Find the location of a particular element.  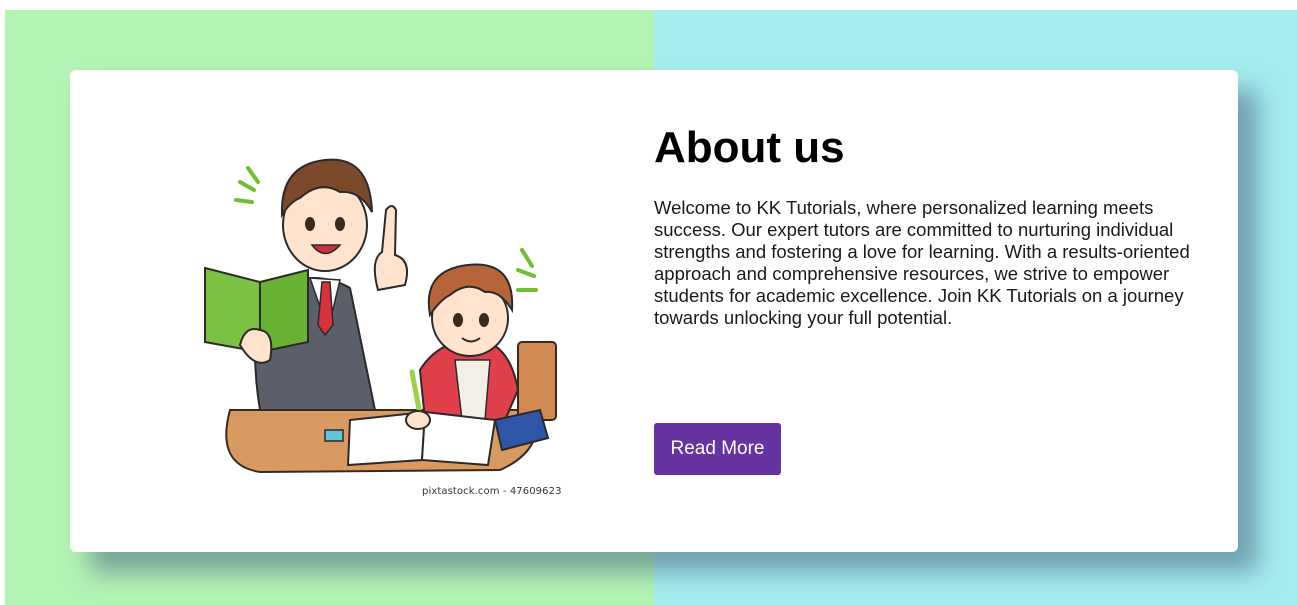

image-credit: pixtastock.com - 47609623 is located at coordinates (492, 491).